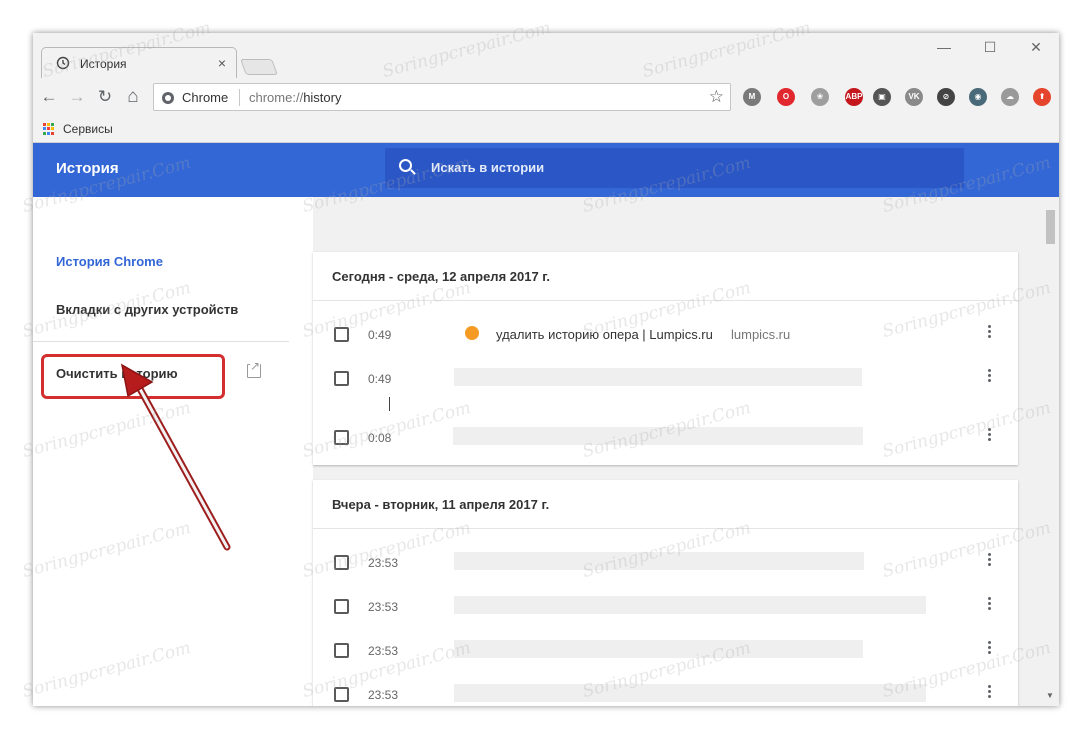 The width and height of the screenshot is (1091, 738). I want to click on opera-extension-icon: O, so click(786, 97).